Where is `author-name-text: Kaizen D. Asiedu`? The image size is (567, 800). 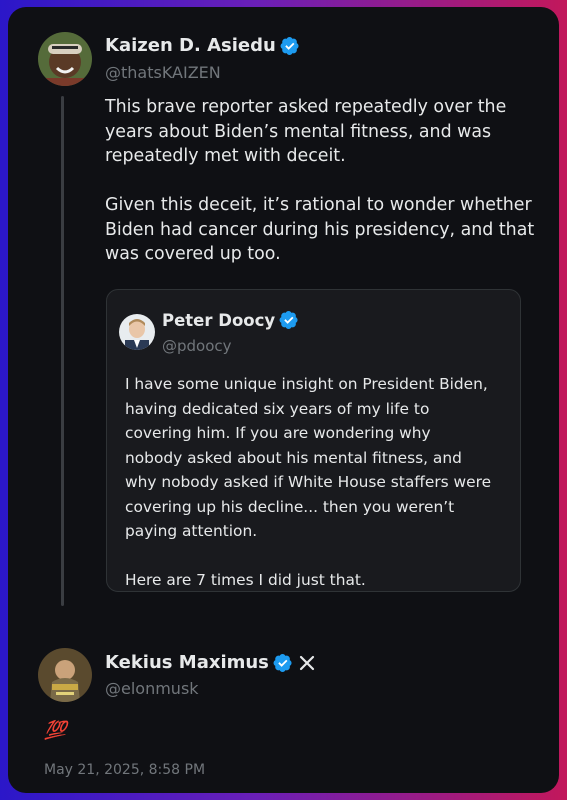
author-name-text: Kaizen D. Asiedu is located at coordinates (190, 45).